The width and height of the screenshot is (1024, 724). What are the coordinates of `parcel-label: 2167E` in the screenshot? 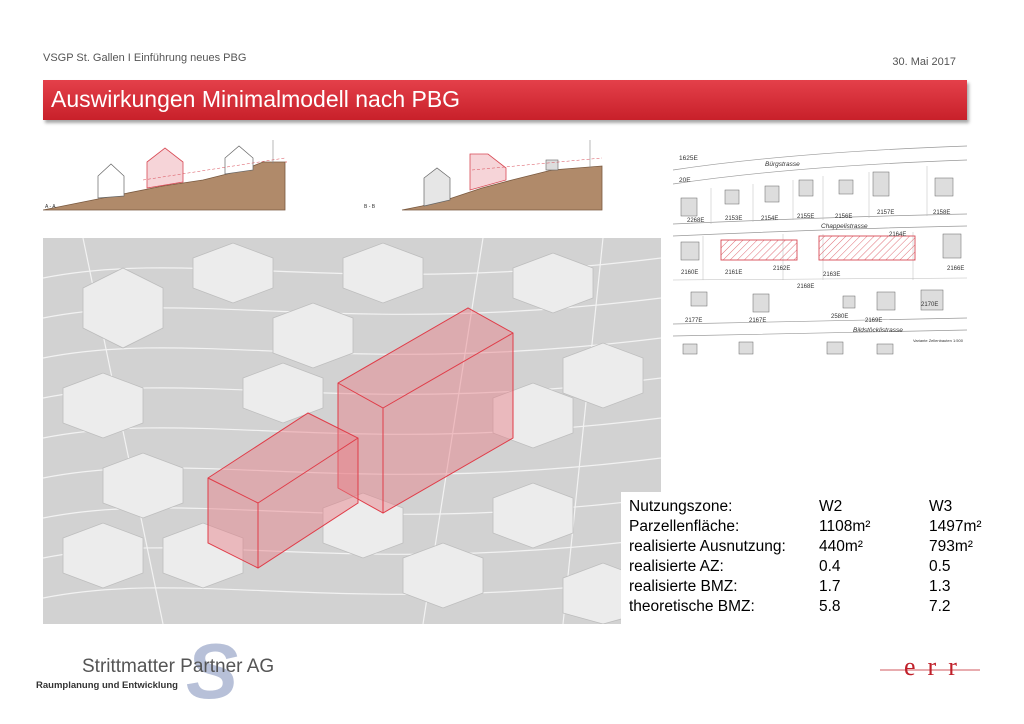 It's located at (757, 321).